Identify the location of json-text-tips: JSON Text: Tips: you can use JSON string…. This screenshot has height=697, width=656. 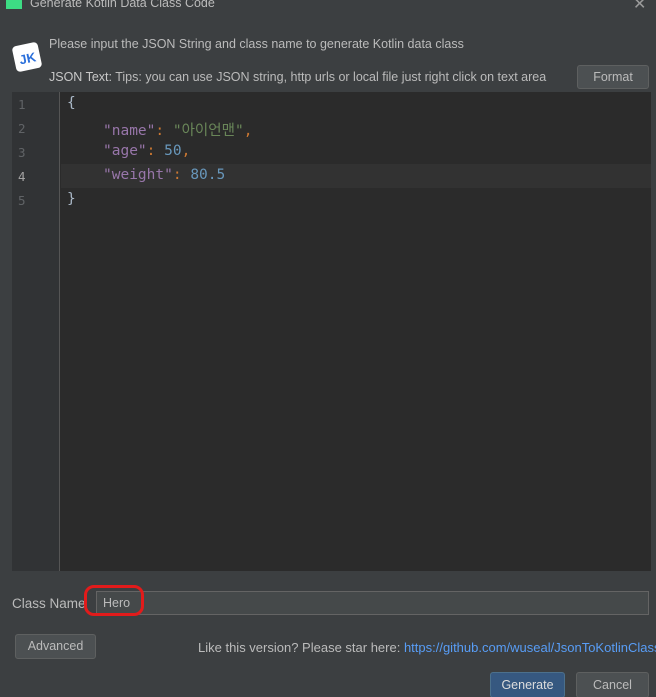
(297, 77).